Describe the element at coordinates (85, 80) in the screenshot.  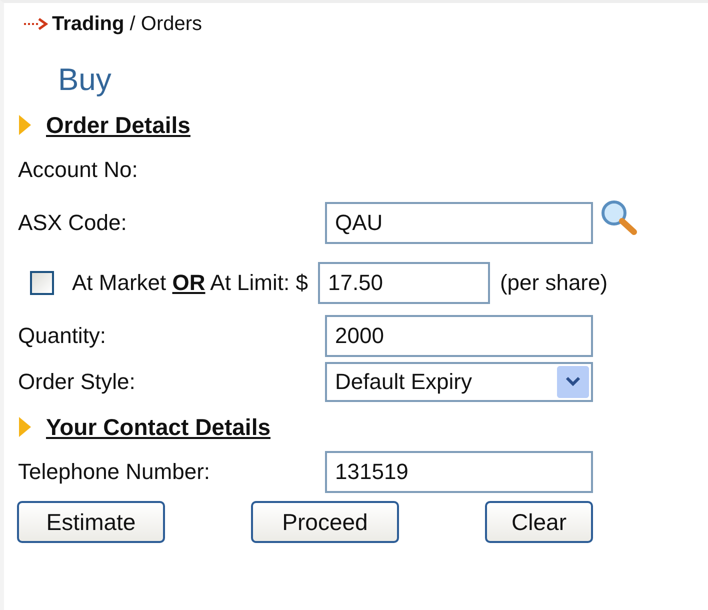
I see `page-title: Buy` at that location.